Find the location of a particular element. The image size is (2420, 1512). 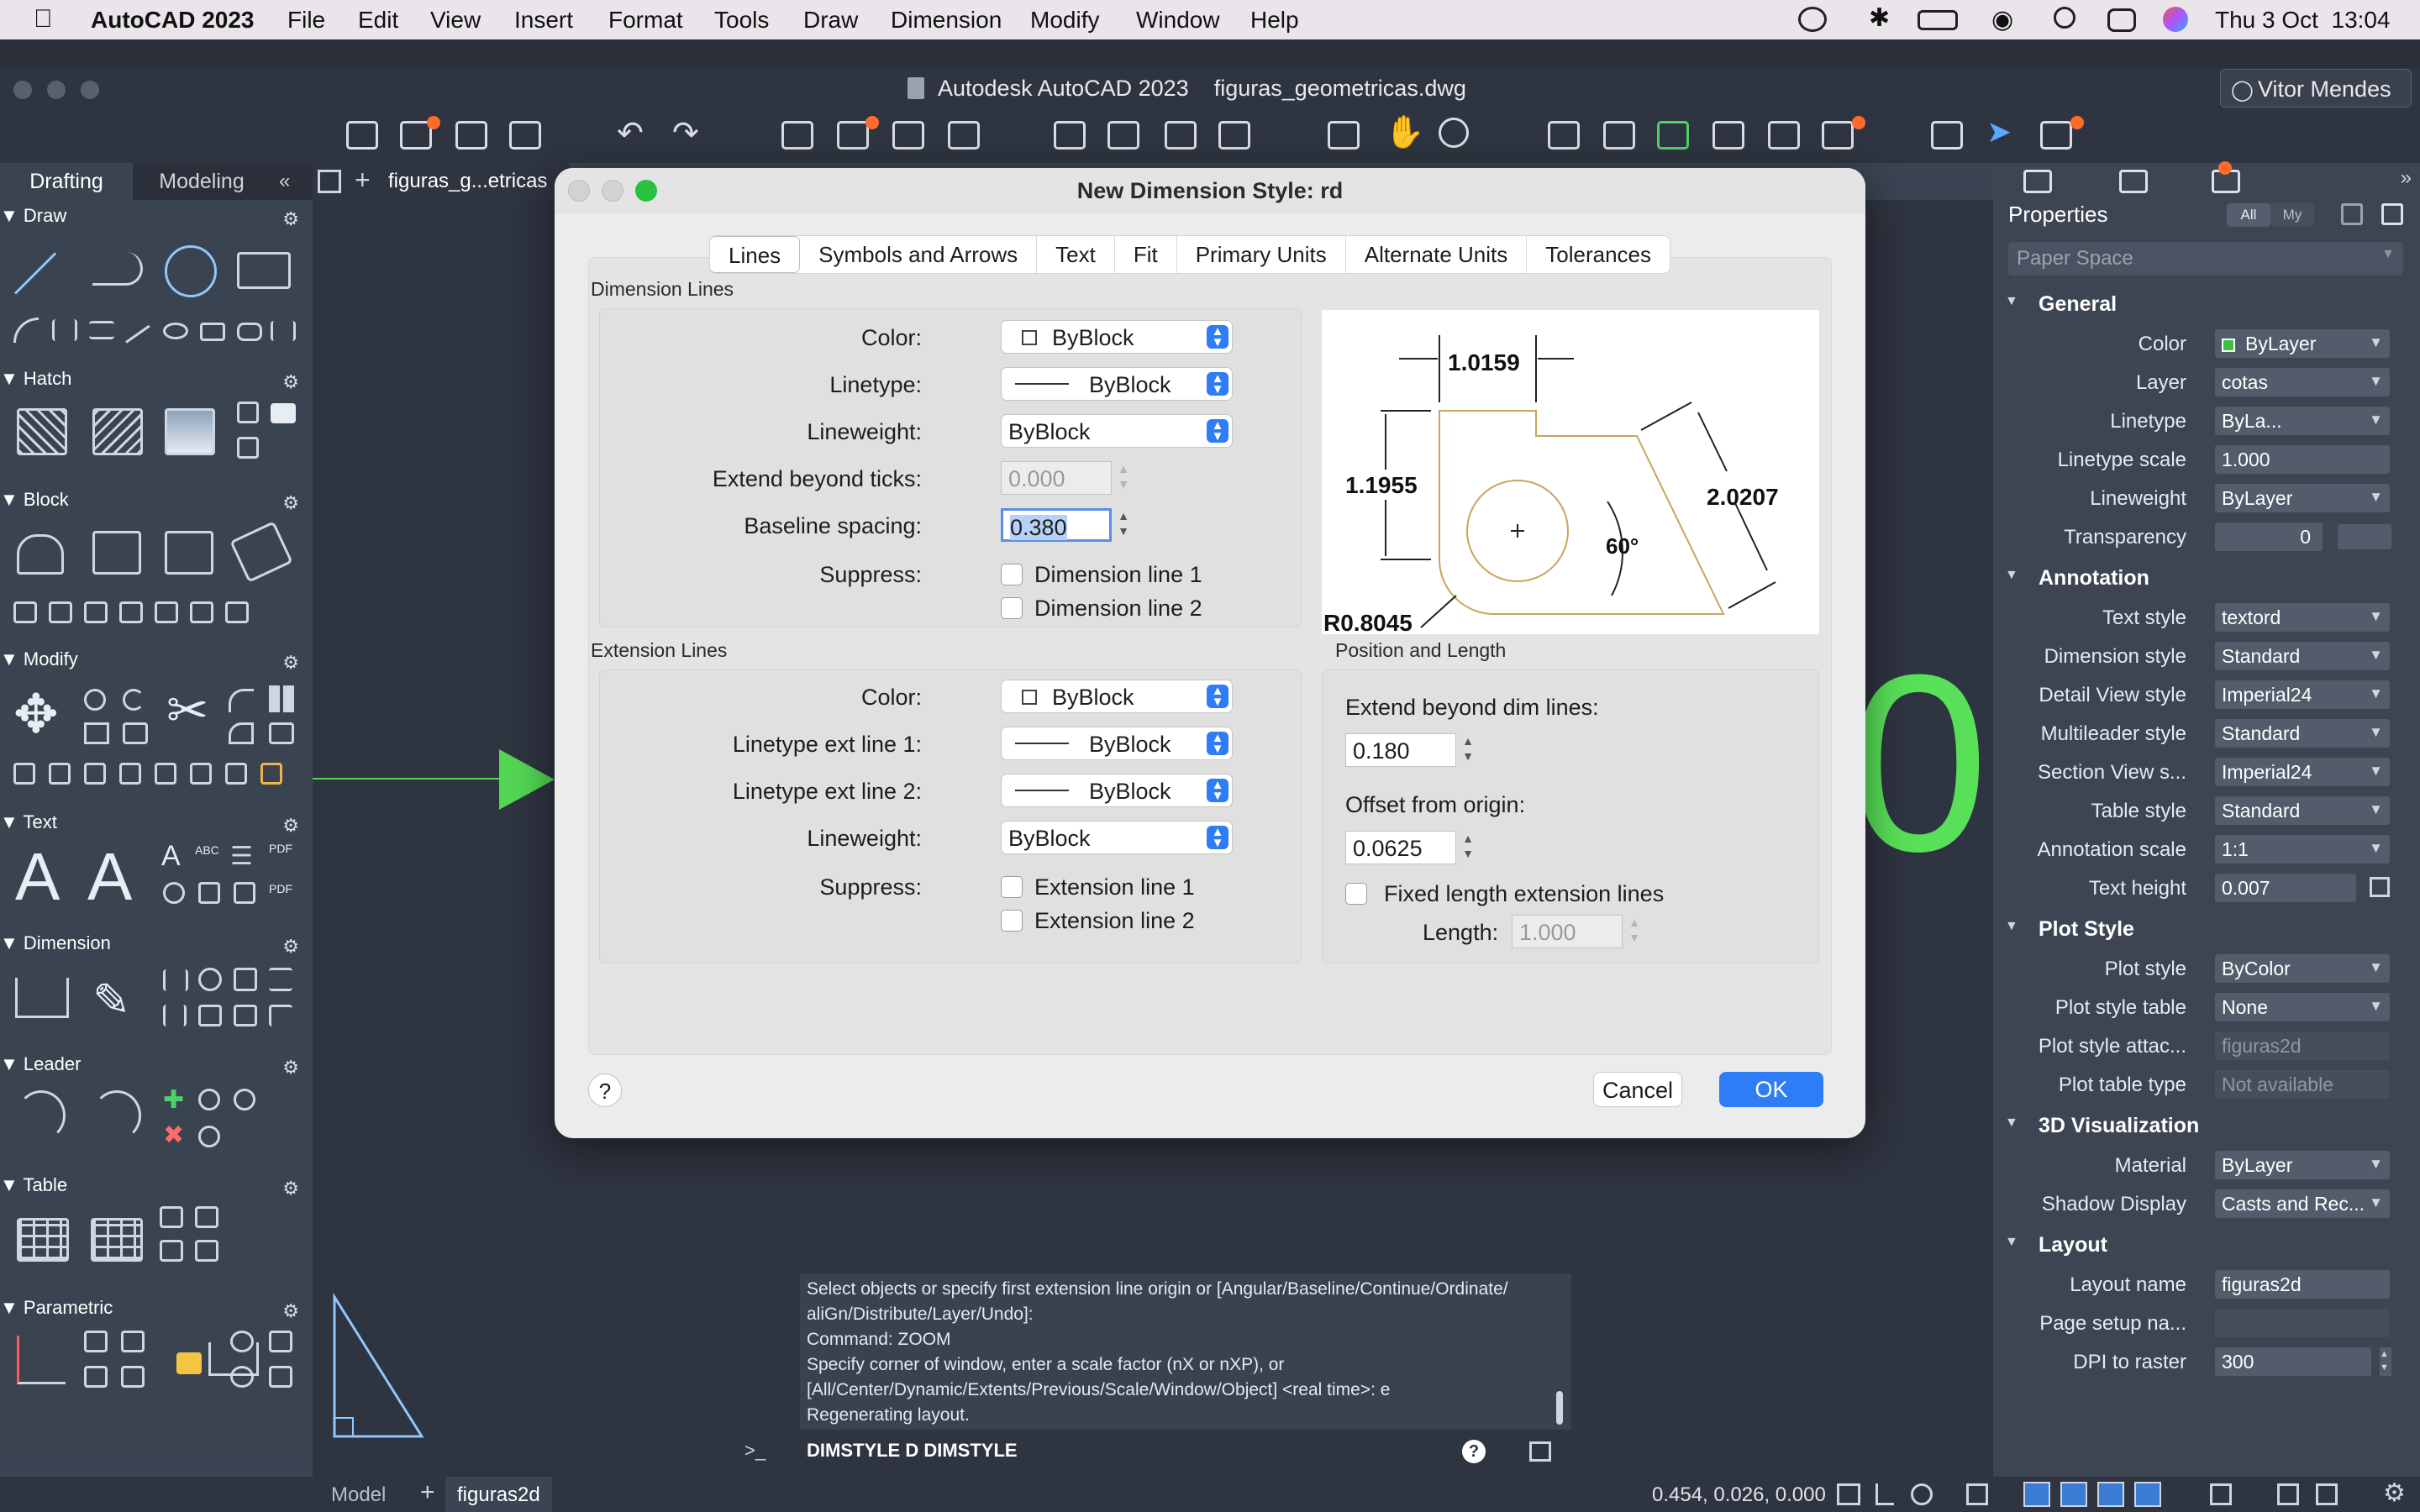

rotate-icon is located at coordinates (134, 700).